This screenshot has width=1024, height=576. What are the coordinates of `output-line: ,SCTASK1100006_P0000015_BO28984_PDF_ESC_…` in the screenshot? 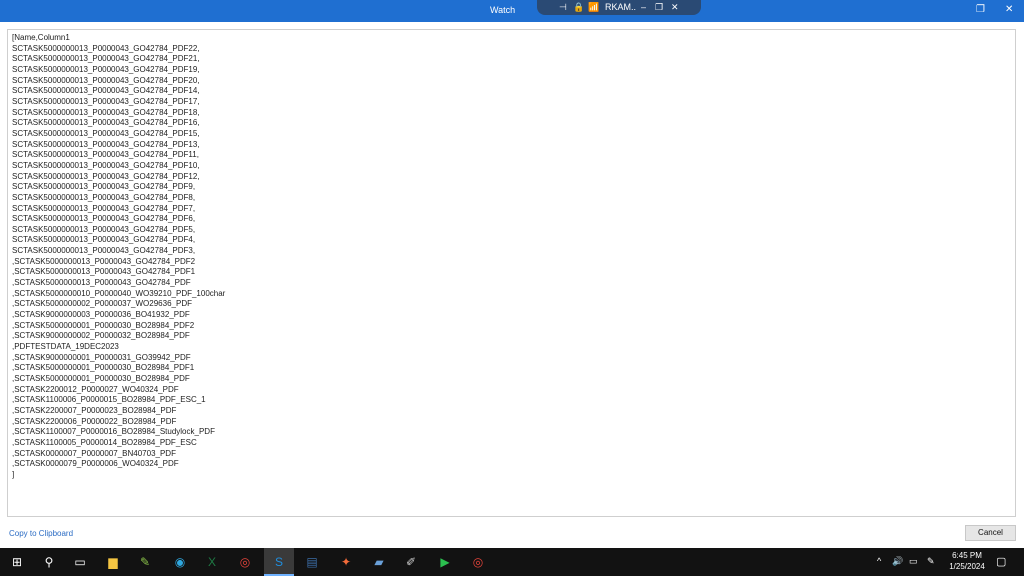 It's located at (109, 400).